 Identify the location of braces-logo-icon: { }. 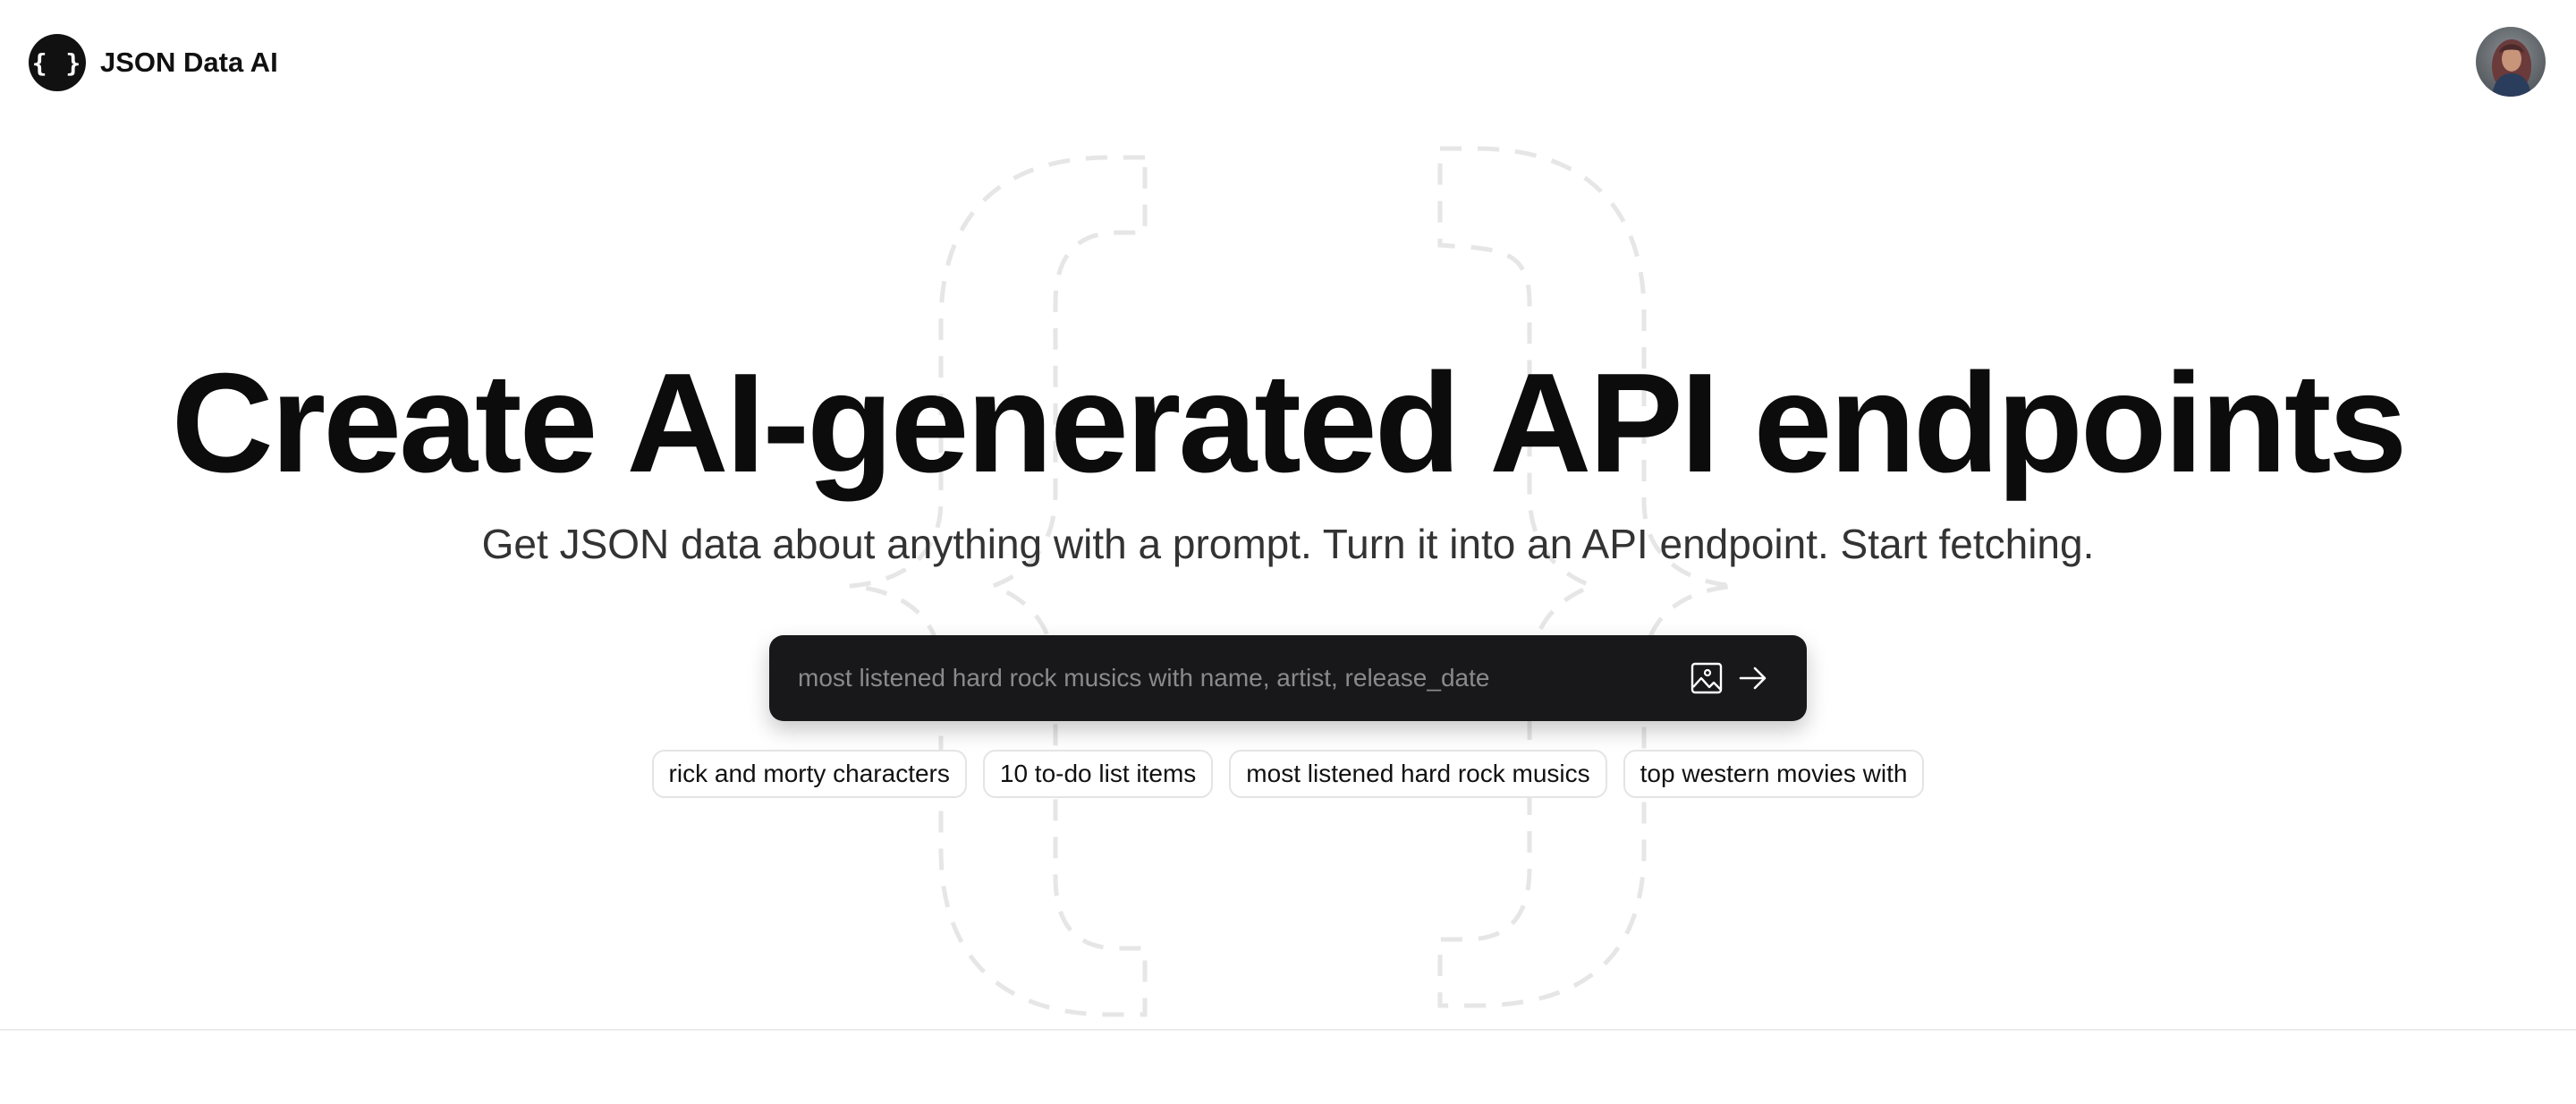
(57, 62).